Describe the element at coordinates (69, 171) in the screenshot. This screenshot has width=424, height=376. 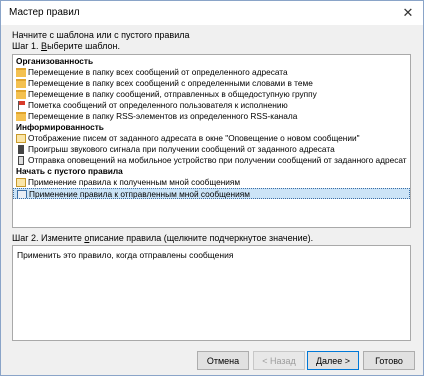
I see `group-header: Начать с пустого правила` at that location.